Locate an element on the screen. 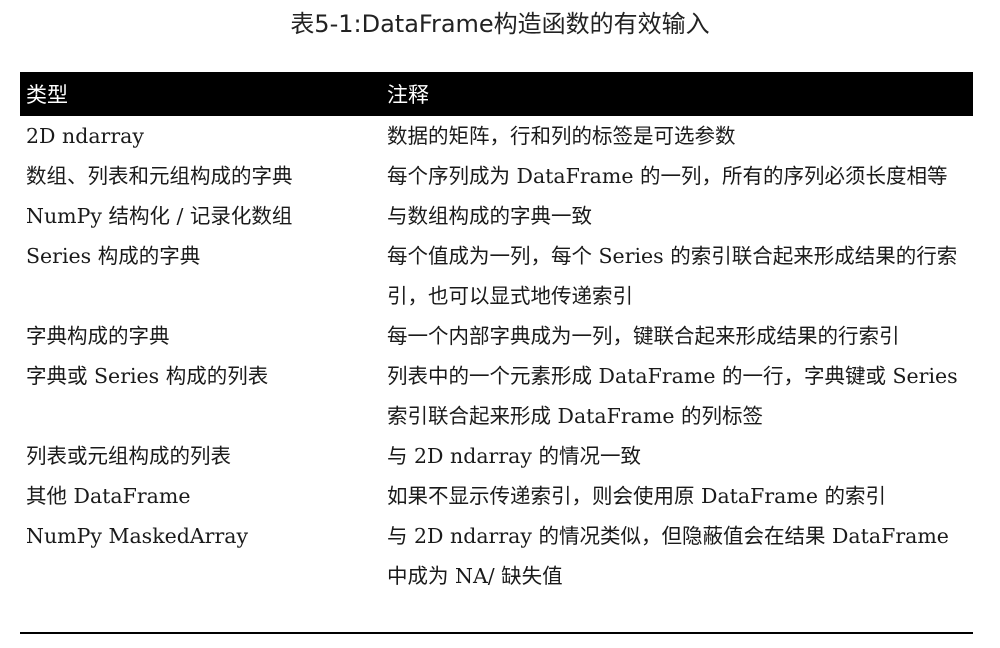  table-caption: 表5-1:DataFrame构造函数的有效输入 is located at coordinates (500, 24).